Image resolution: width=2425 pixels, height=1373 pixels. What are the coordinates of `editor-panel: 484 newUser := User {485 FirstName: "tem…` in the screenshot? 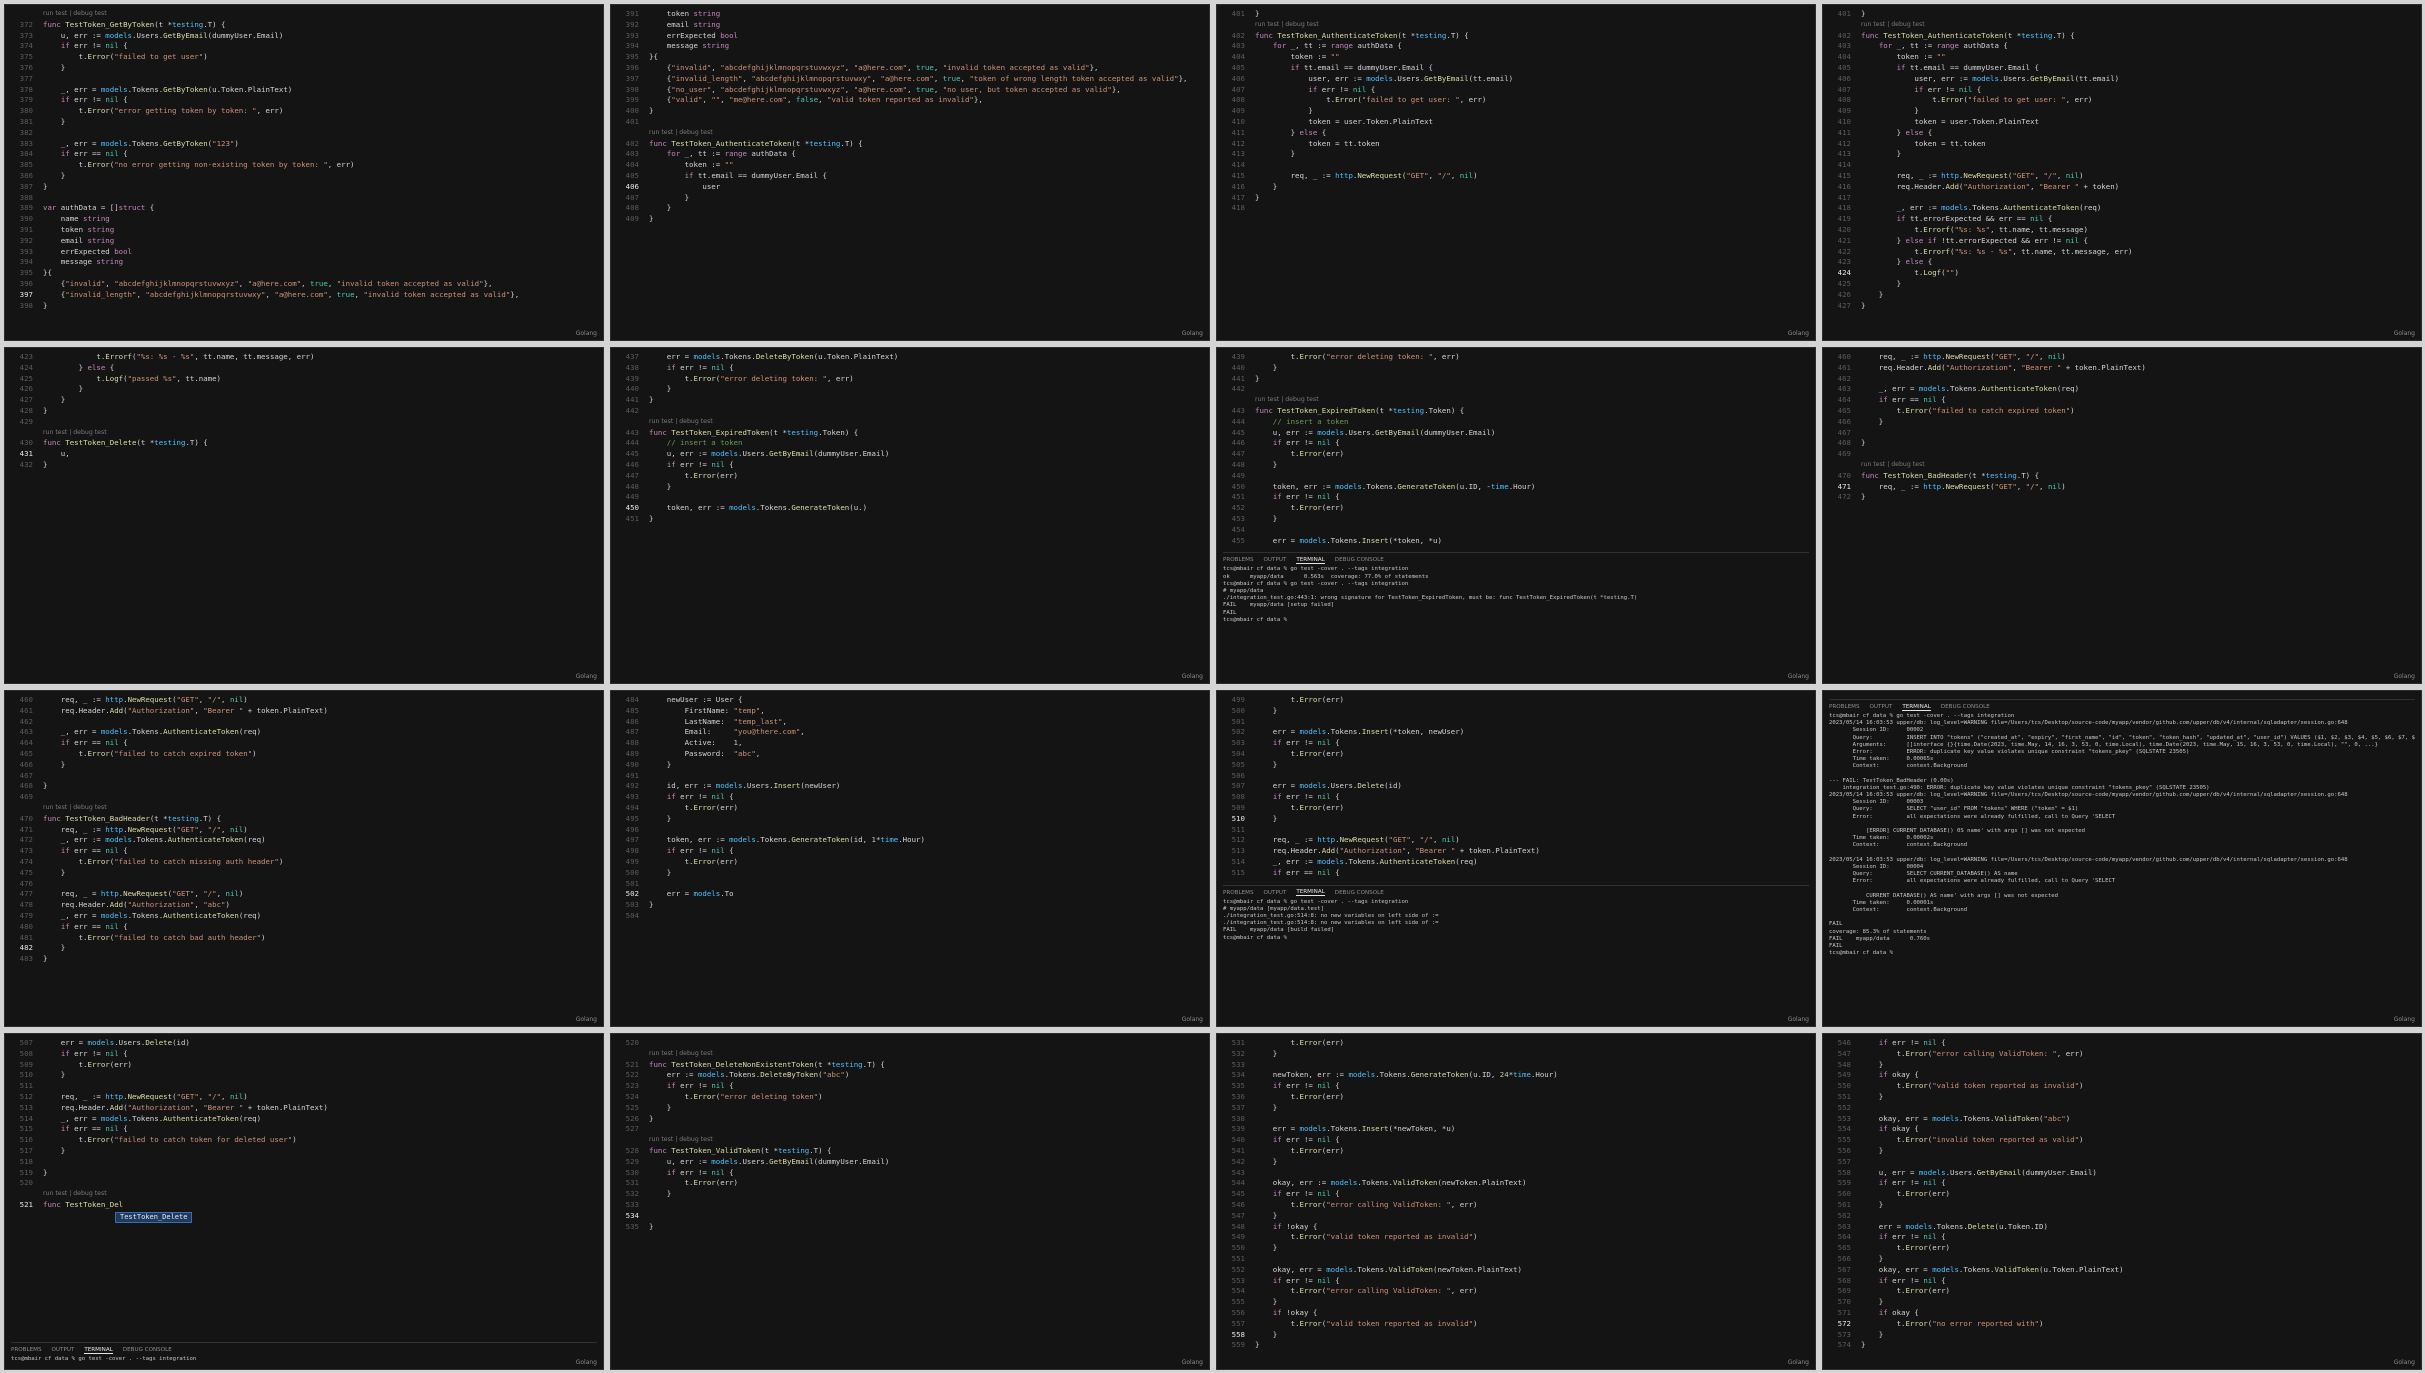 It's located at (910, 858).